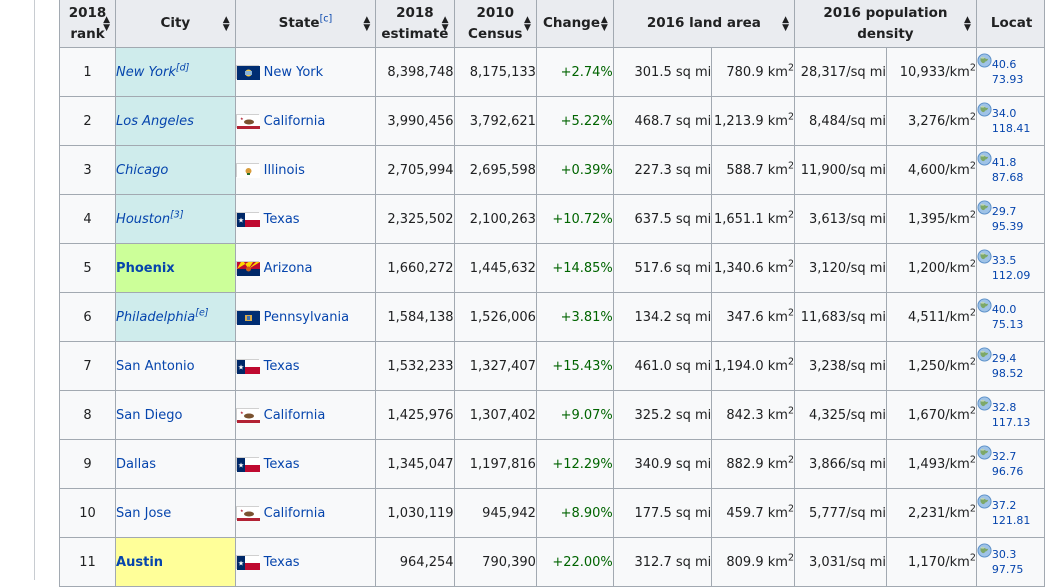 Image resolution: width=1045 pixels, height=587 pixels. Describe the element at coordinates (1008, 456) in the screenshot. I see `latitude-value: 32.7` at that location.